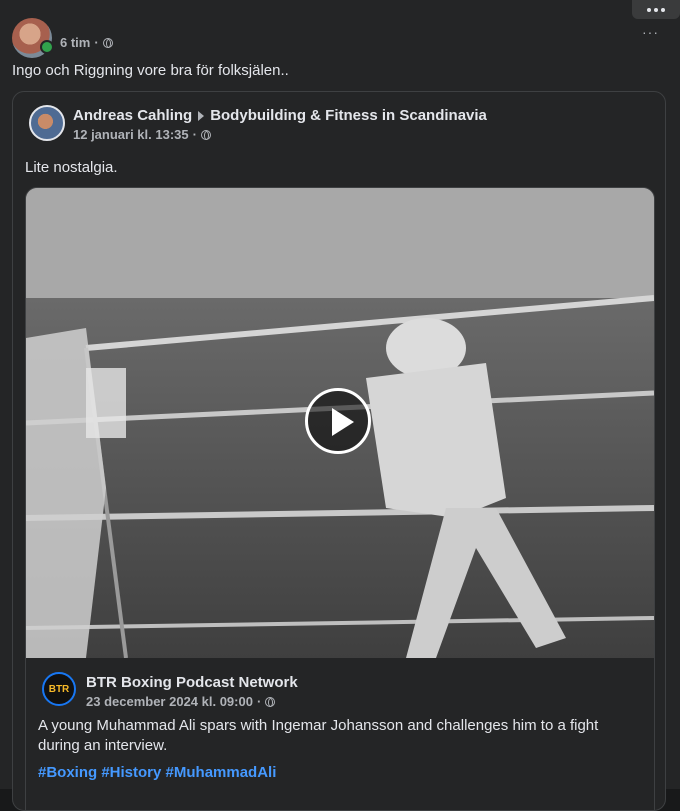  I want to click on shared-author-avatar, so click(47, 123).